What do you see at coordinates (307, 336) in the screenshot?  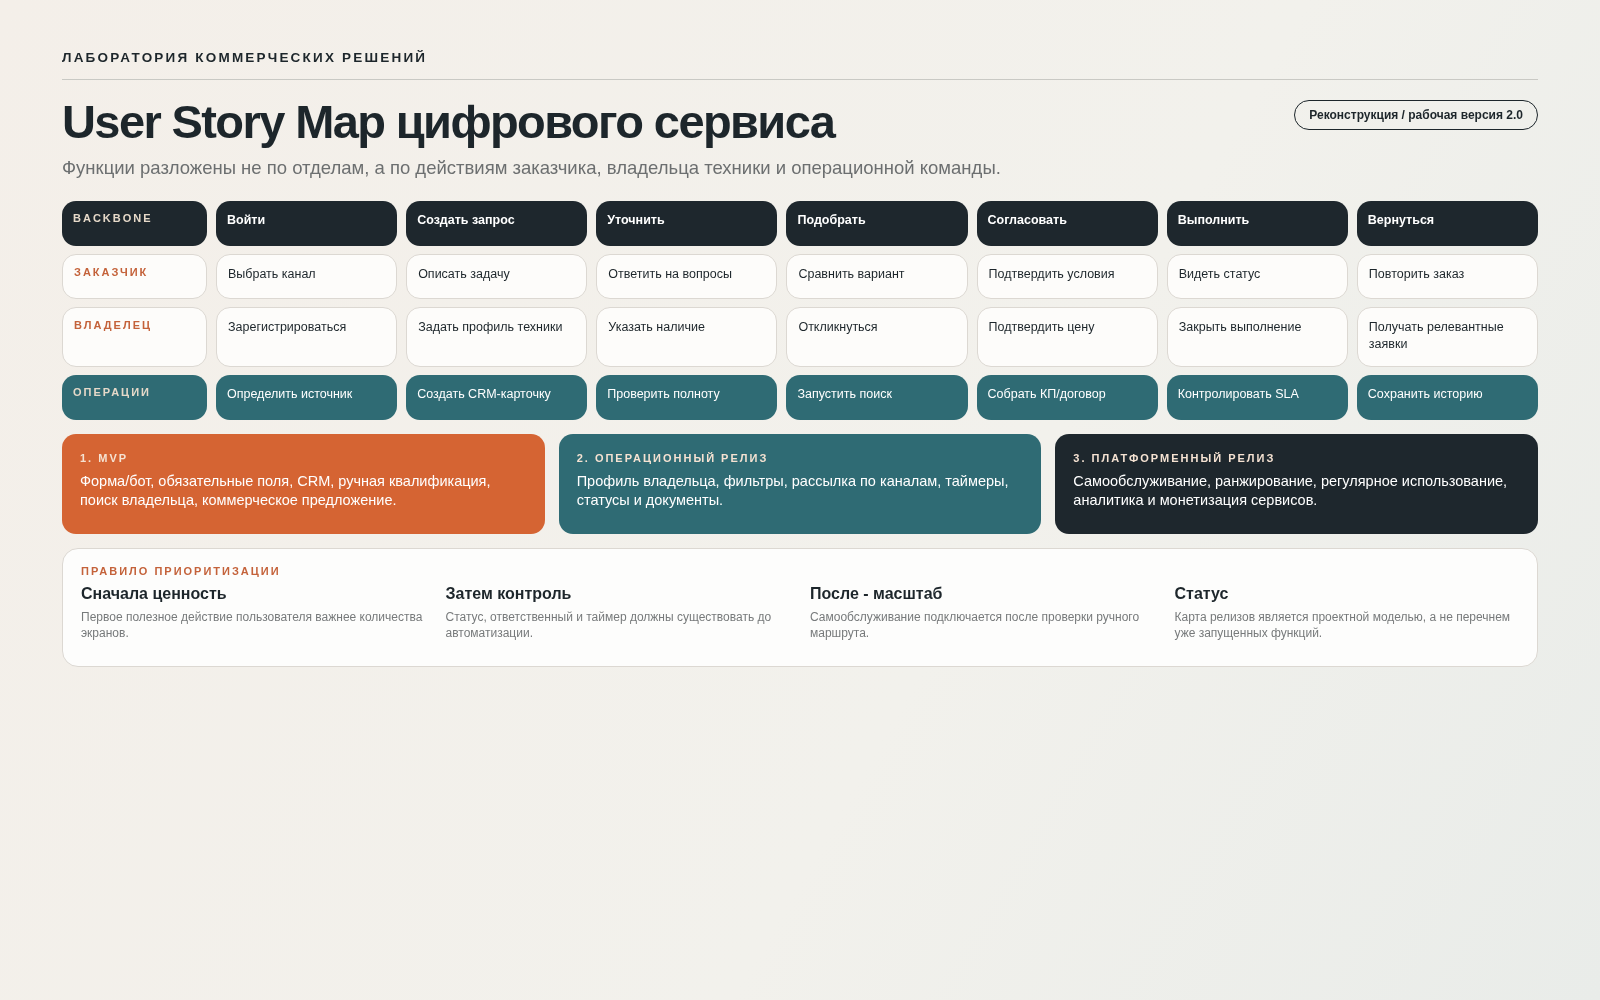 I see `story-card: Зарегистрироваться` at bounding box center [307, 336].